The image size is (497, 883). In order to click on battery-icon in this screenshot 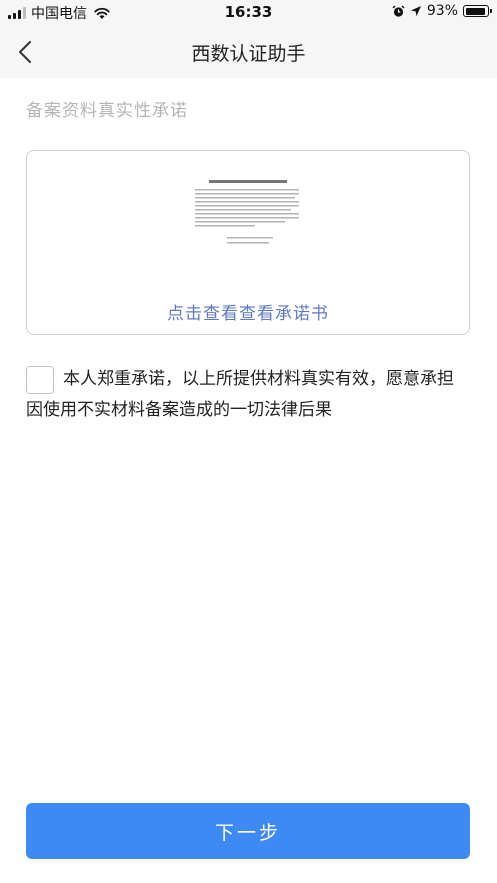, I will do `click(477, 11)`.